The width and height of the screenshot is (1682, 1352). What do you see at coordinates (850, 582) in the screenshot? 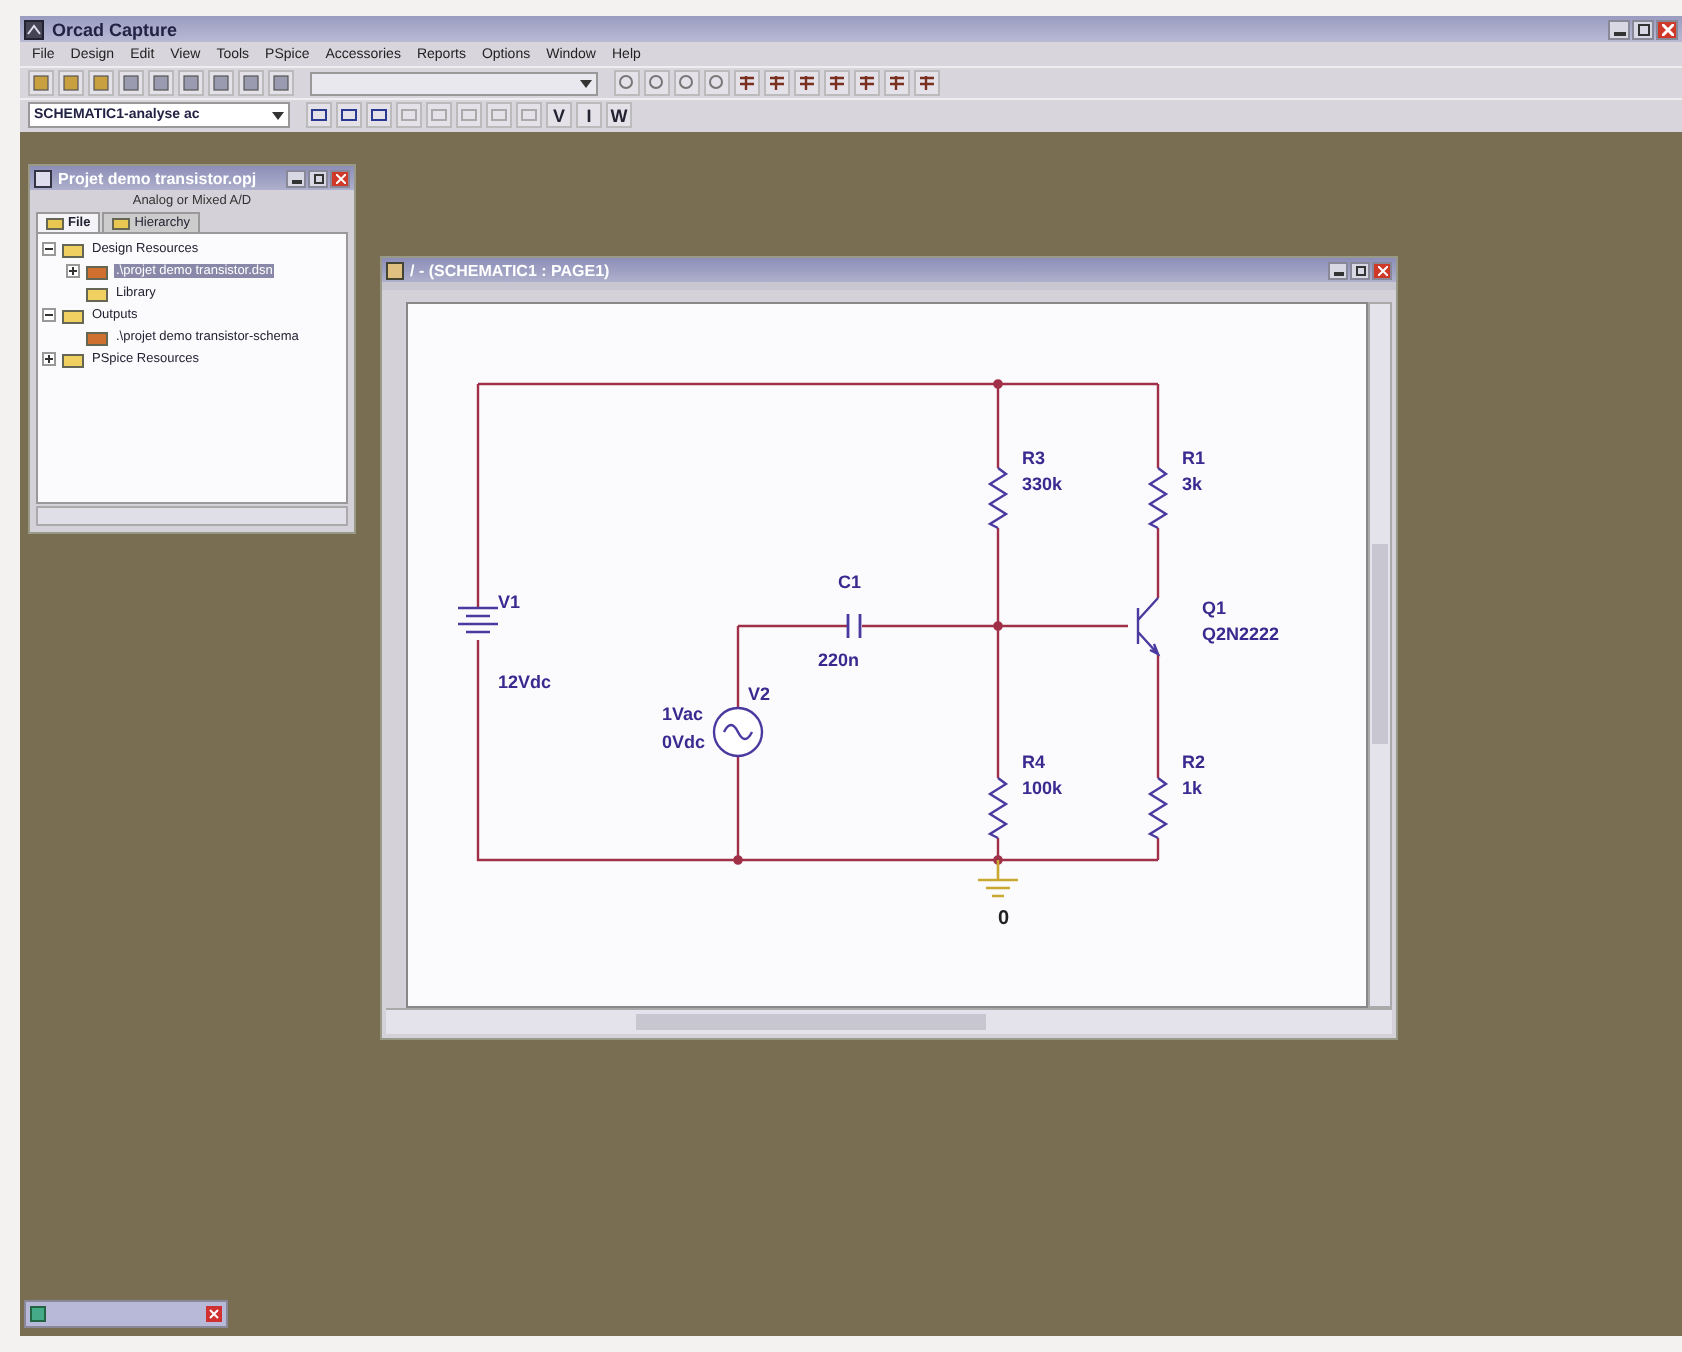
I see `component-label: C1` at bounding box center [850, 582].